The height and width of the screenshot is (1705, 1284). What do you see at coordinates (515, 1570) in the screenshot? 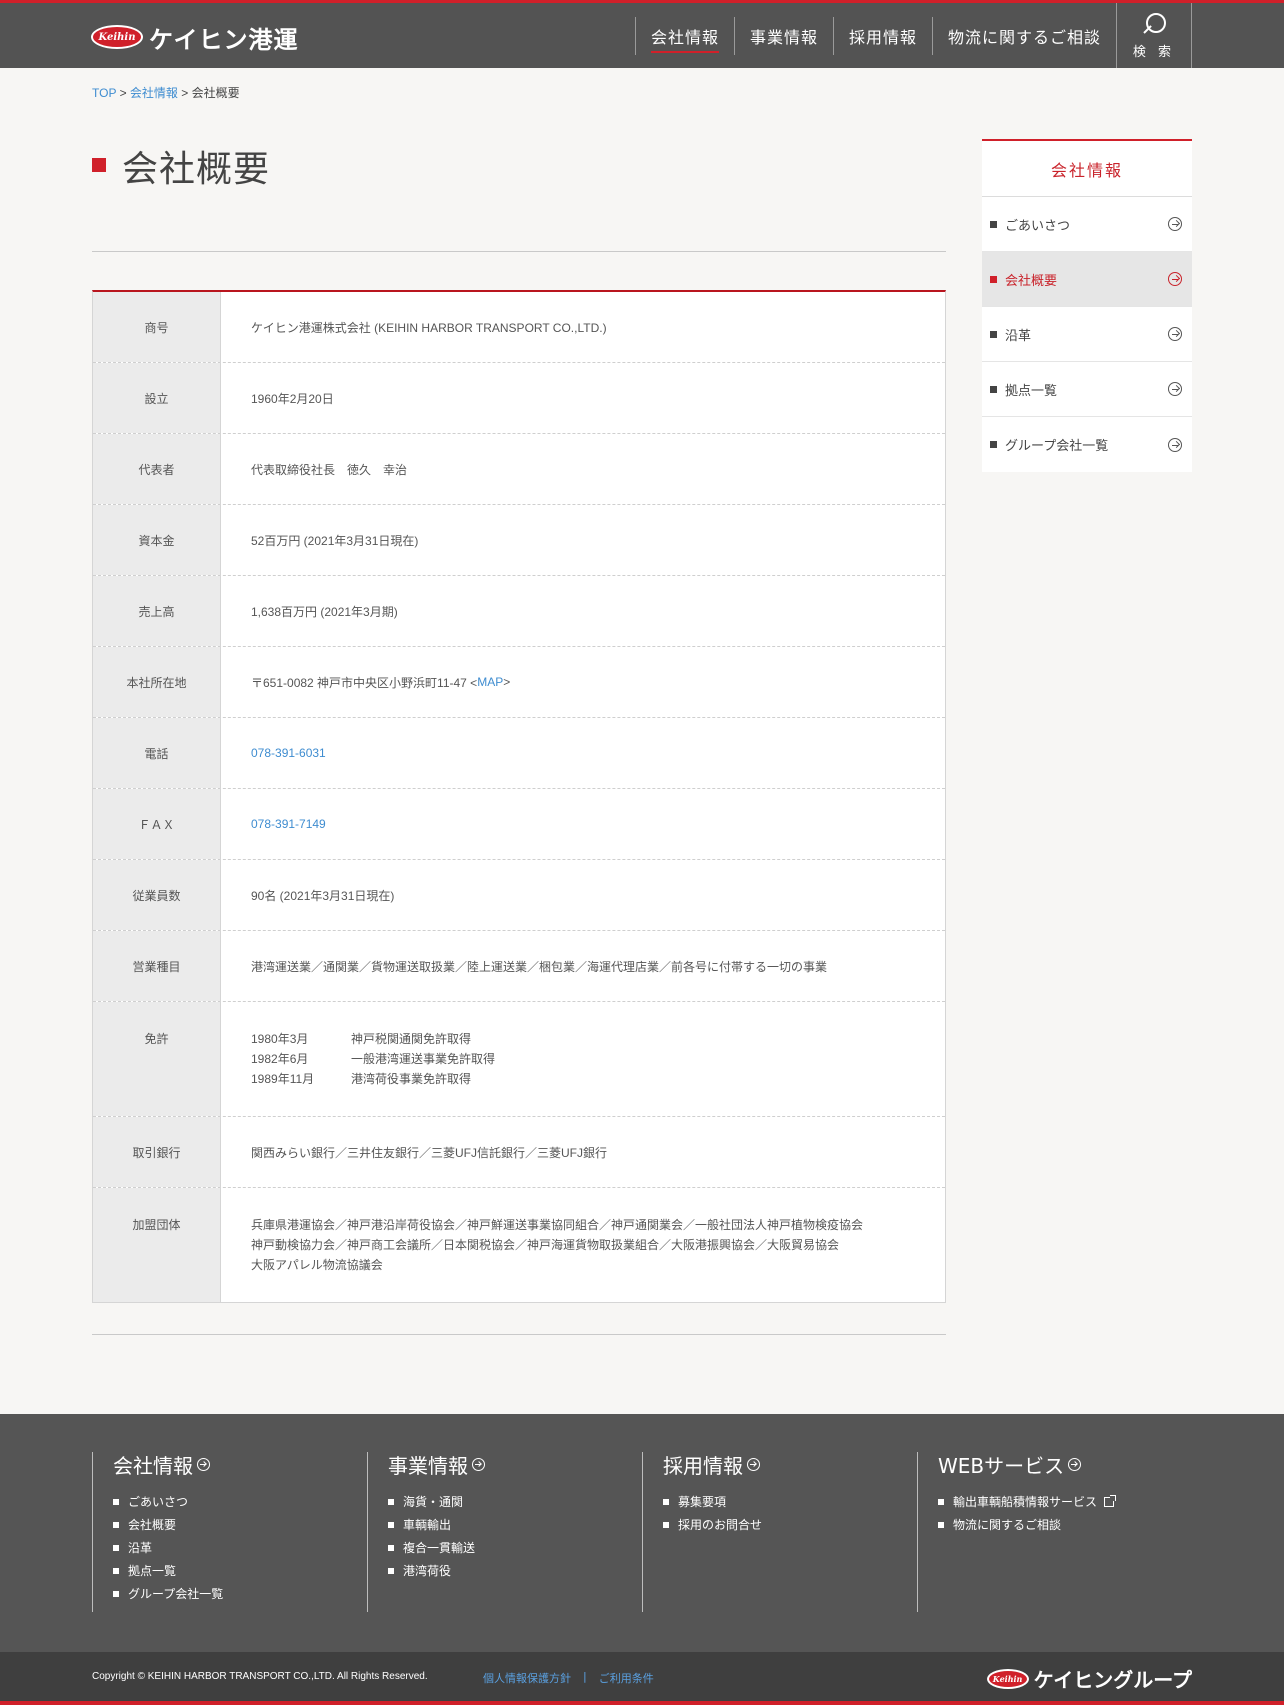
I see `footer-link: 港湾荷役` at bounding box center [515, 1570].